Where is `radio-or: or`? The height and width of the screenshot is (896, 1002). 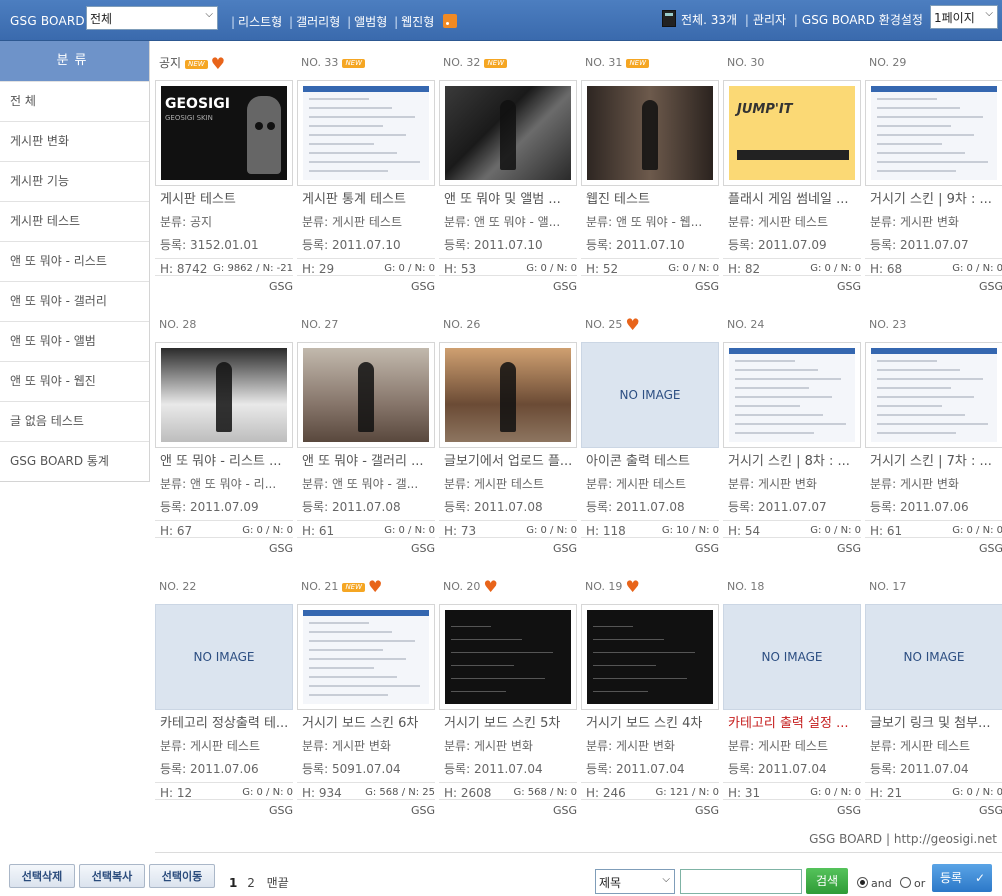
radio-or: or is located at coordinates (912, 883).